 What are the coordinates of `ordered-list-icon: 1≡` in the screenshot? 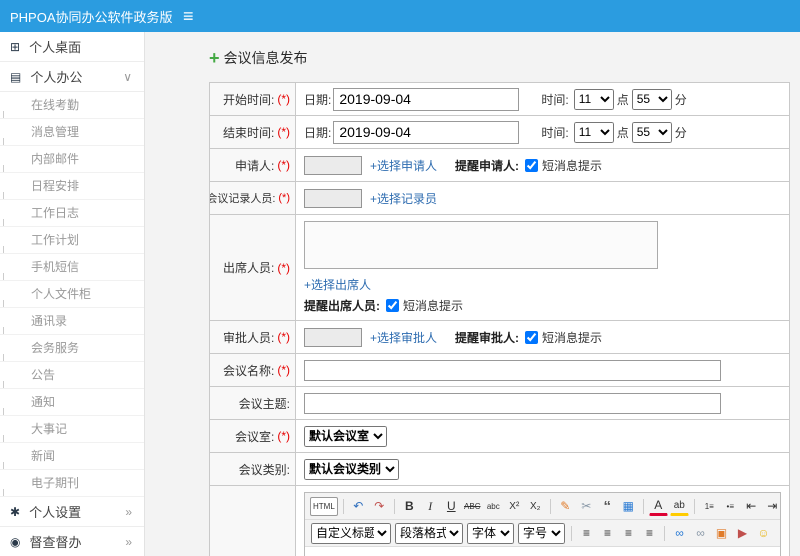 It's located at (709, 506).